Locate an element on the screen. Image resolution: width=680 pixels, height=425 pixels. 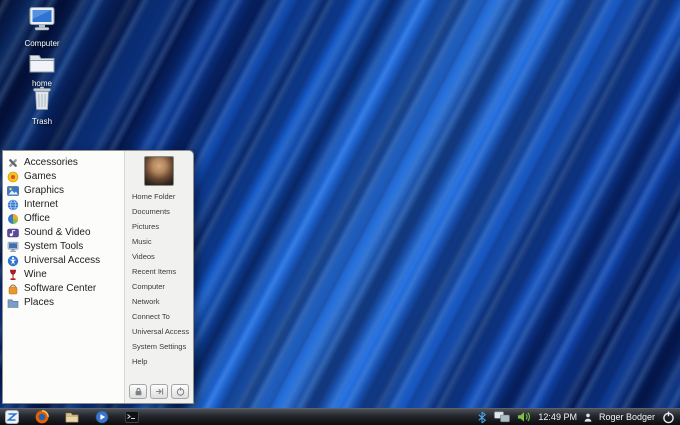
username: Roger Bodger is located at coordinates (627, 417).